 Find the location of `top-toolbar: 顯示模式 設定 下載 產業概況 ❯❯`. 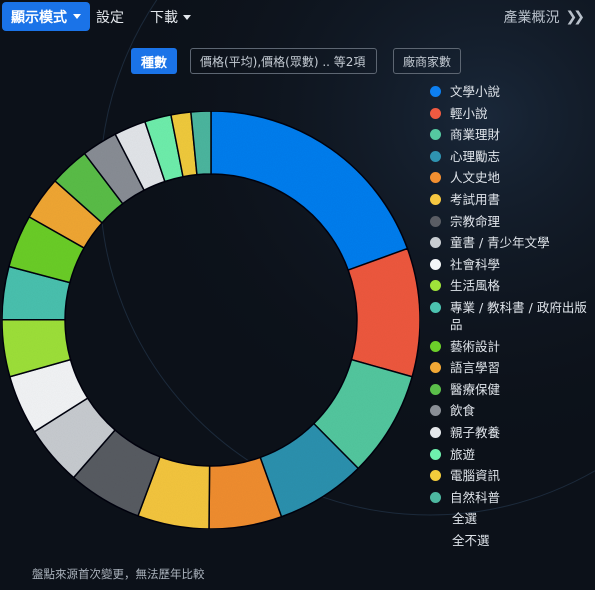

top-toolbar: 顯示模式 設定 下載 產業概況 ❯❯ is located at coordinates (297, 16).